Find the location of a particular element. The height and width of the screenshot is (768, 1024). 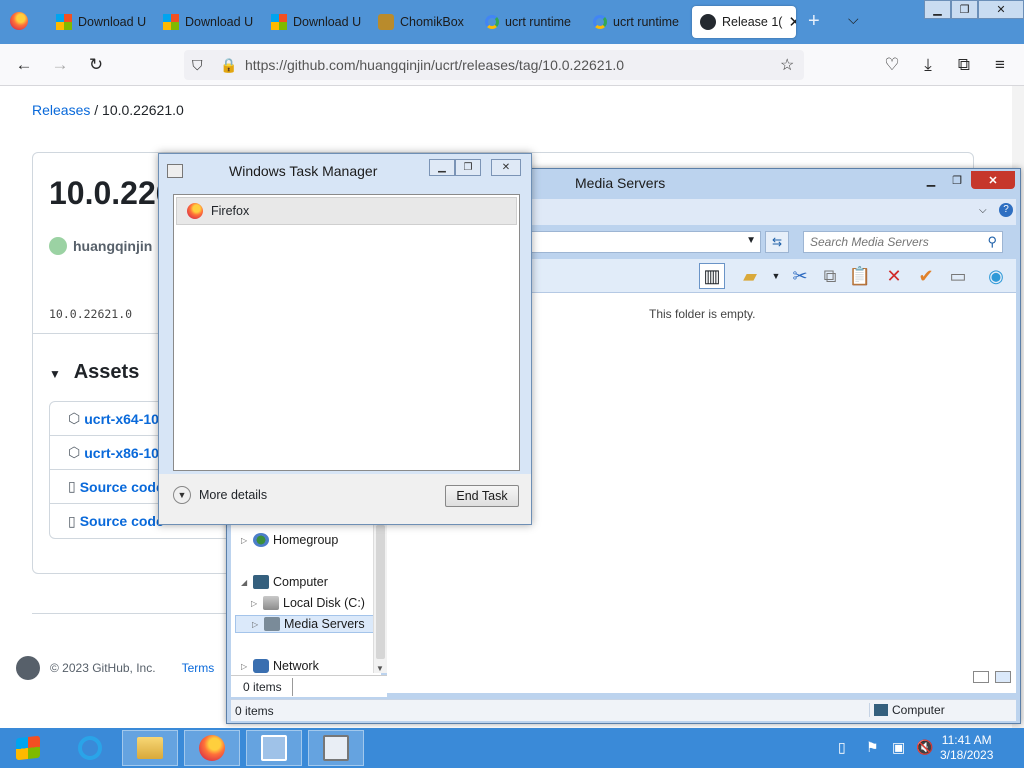

package-icon: ⬡ is located at coordinates (74, 452).